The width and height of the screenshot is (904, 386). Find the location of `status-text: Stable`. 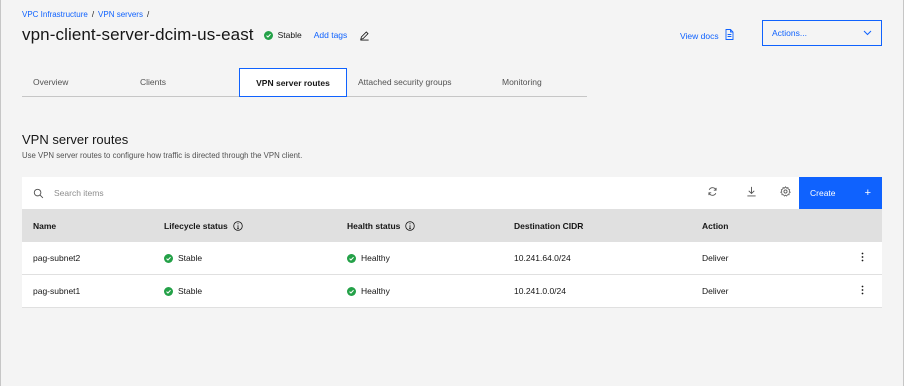

status-text: Stable is located at coordinates (289, 35).